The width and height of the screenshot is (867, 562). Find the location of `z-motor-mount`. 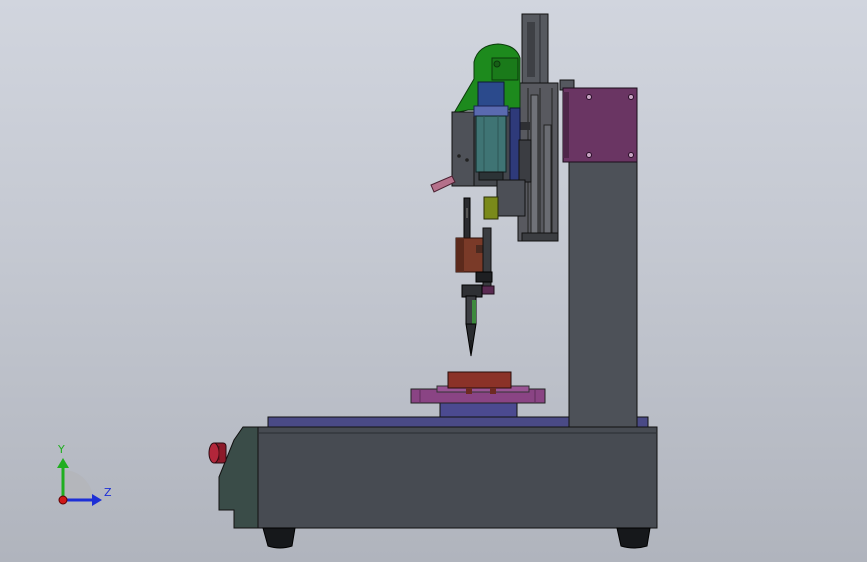

z-motor-mount is located at coordinates (600, 125).